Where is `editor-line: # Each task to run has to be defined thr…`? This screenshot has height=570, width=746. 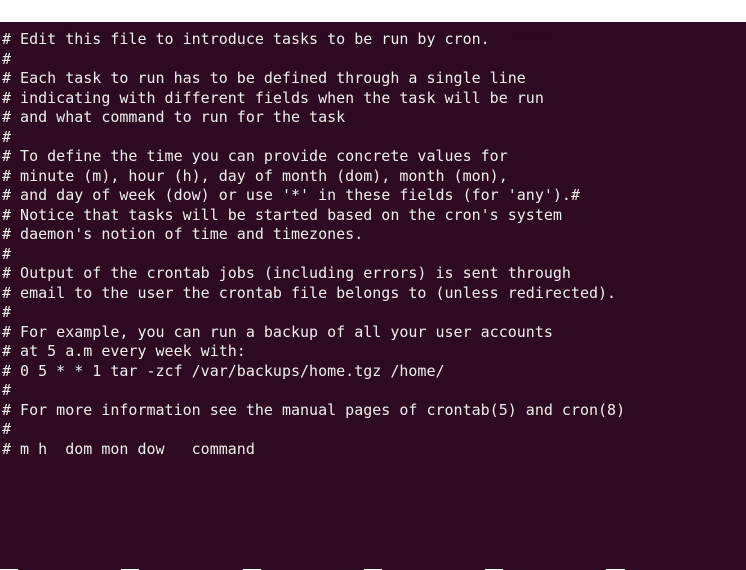
editor-line: # Each task to run has to be defined thr… is located at coordinates (264, 78).